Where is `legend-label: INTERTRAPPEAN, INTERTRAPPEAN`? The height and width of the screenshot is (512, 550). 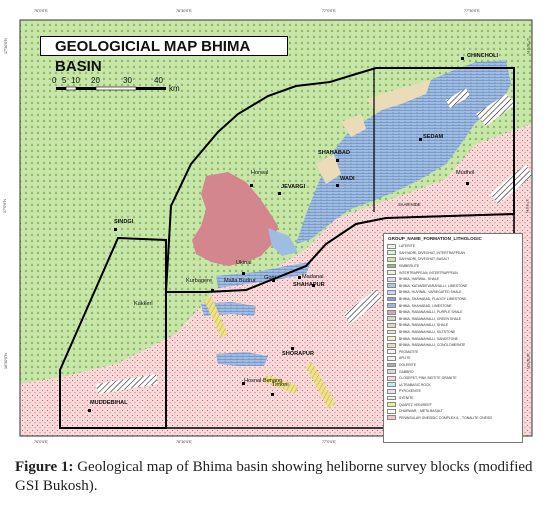 legend-label: INTERTRAPPEAN, INTERTRAPPEAN is located at coordinates (428, 272).